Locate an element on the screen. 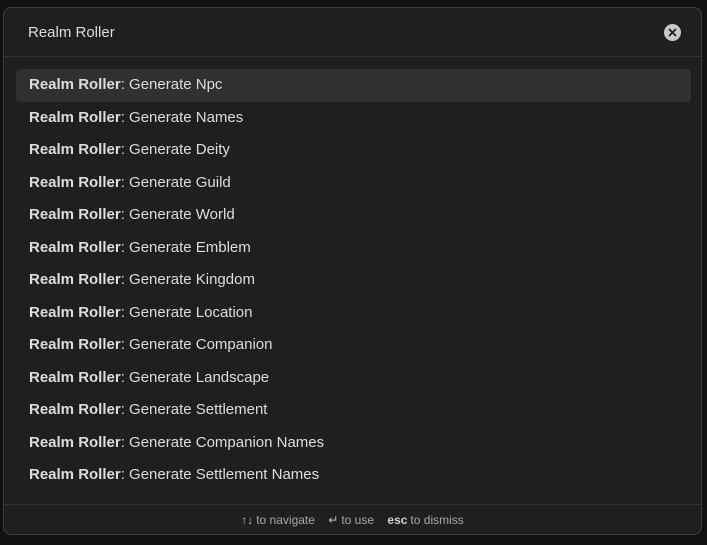  esc-key-label: esc is located at coordinates (397, 520).